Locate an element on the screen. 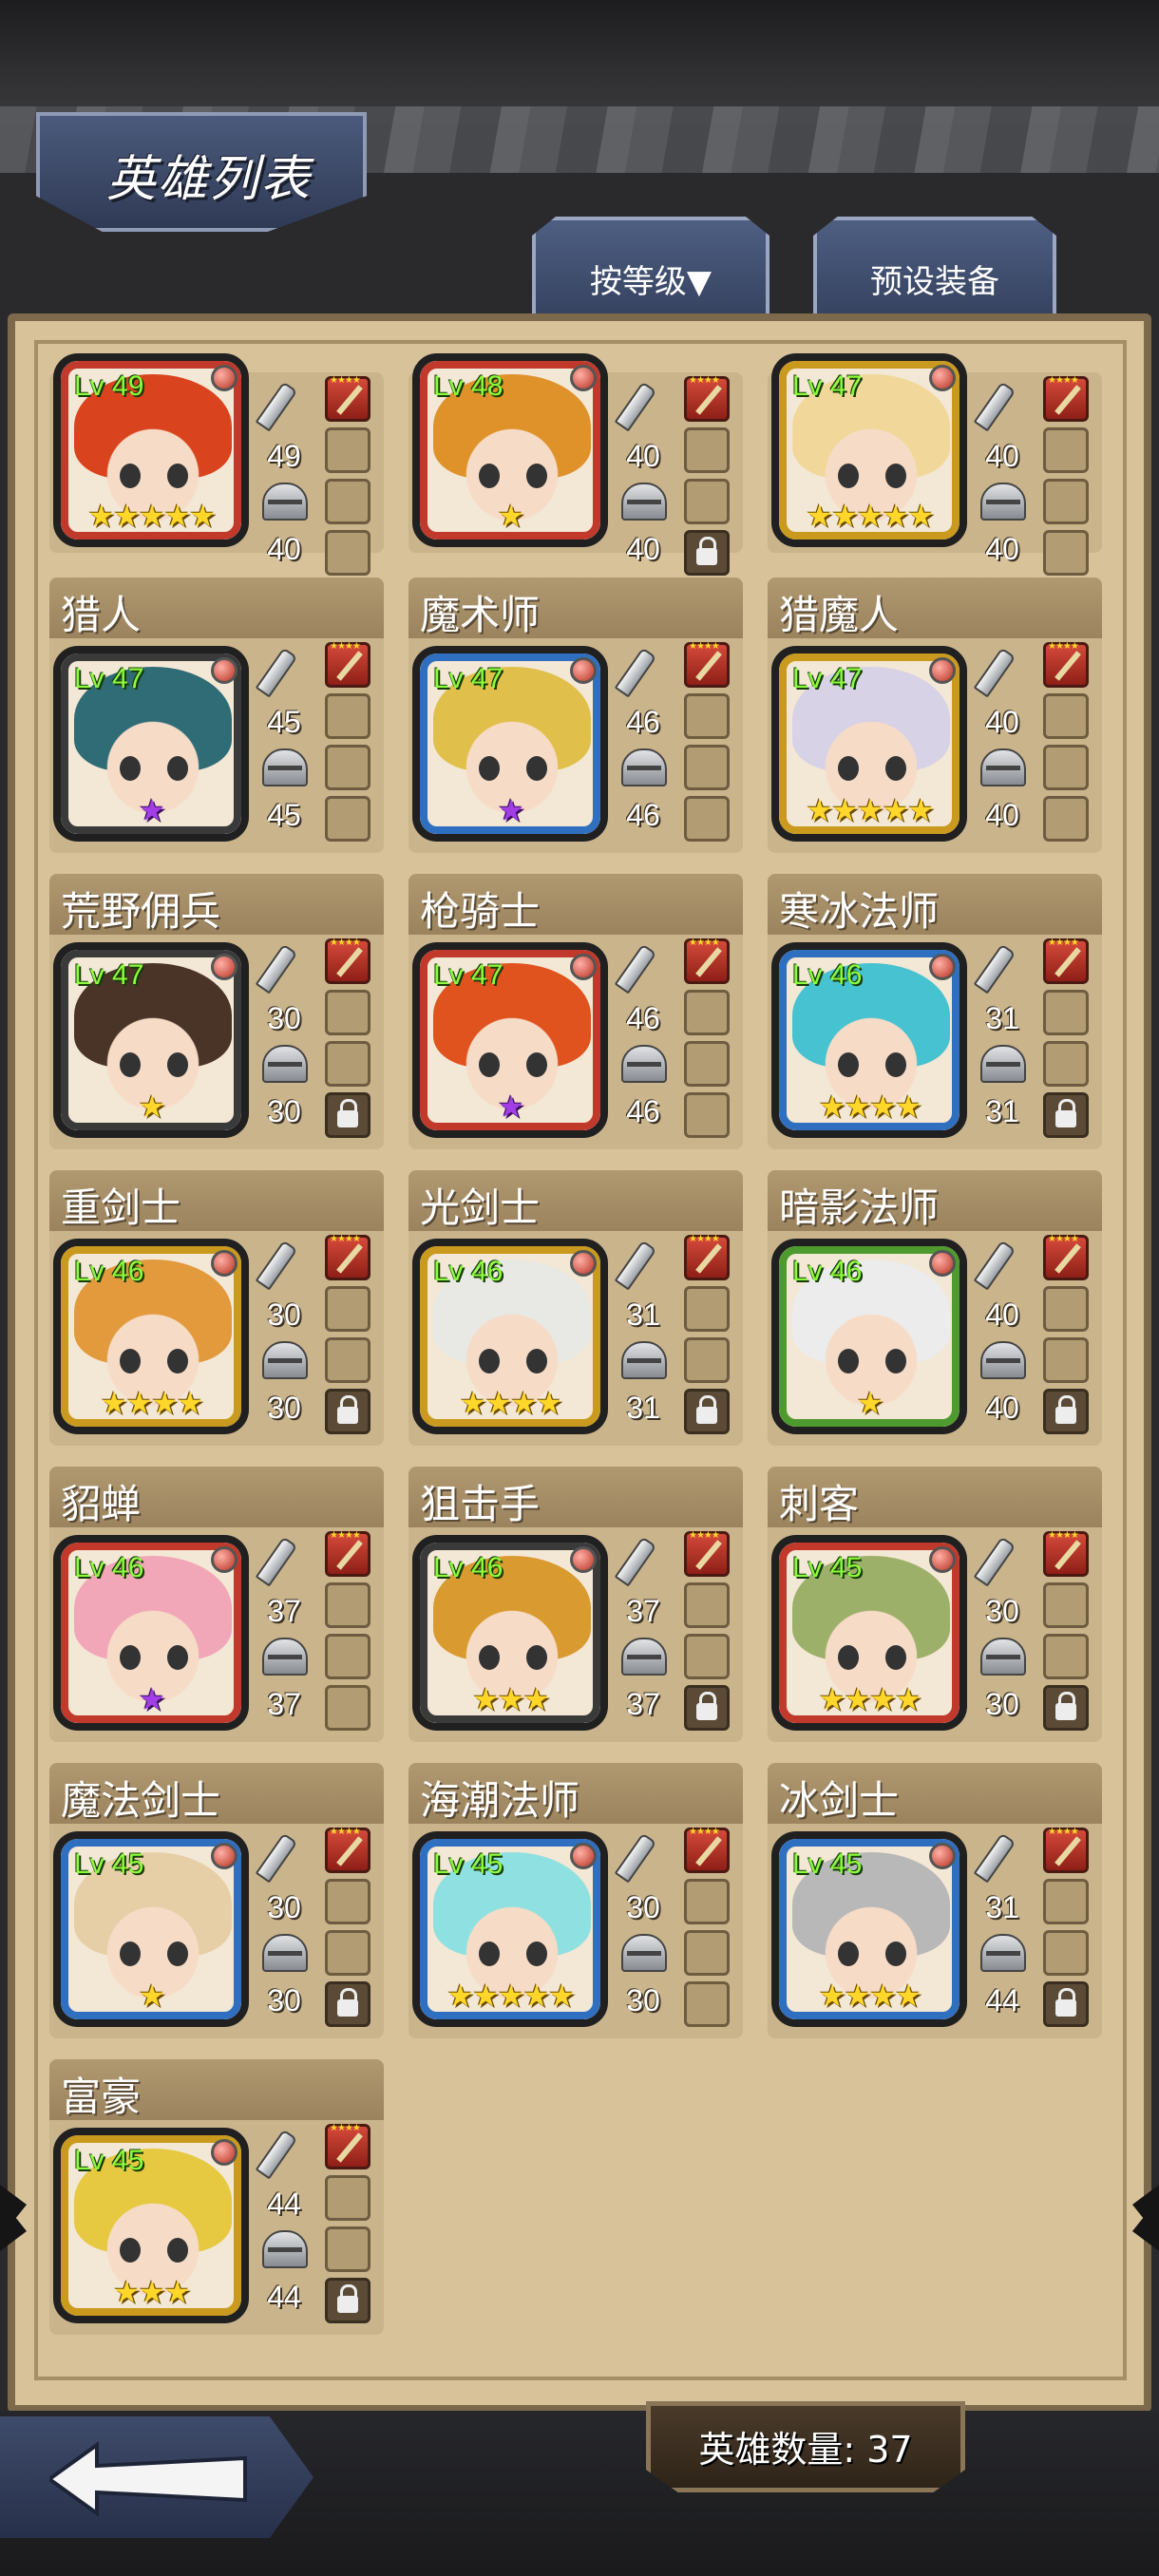  hero-card: 魔法剑士 Lv 45 ★ 30 30 ★★★★ is located at coordinates (216, 1900).